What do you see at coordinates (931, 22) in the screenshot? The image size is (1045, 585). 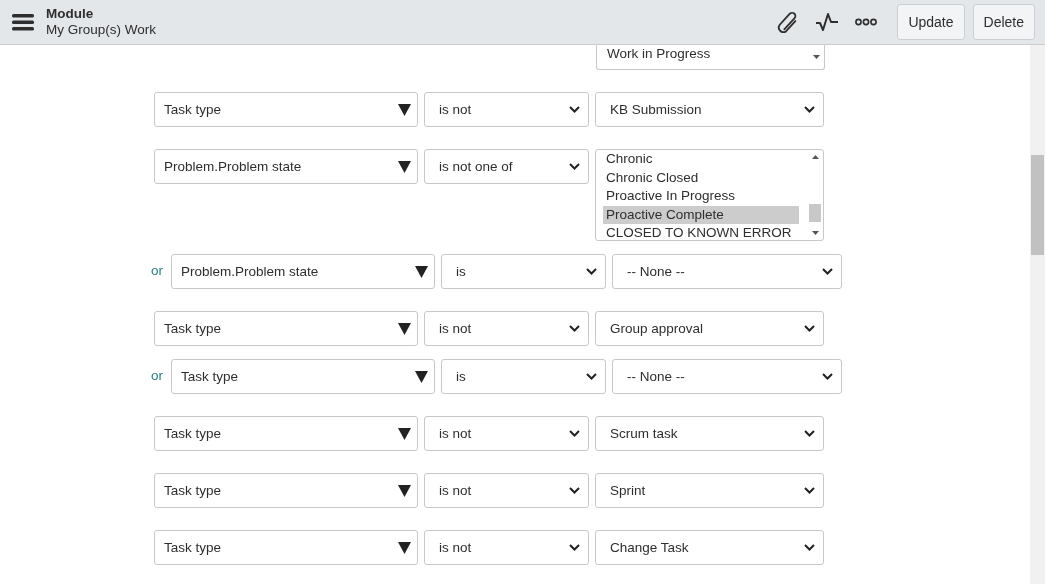 I see `header-button: Update` at bounding box center [931, 22].